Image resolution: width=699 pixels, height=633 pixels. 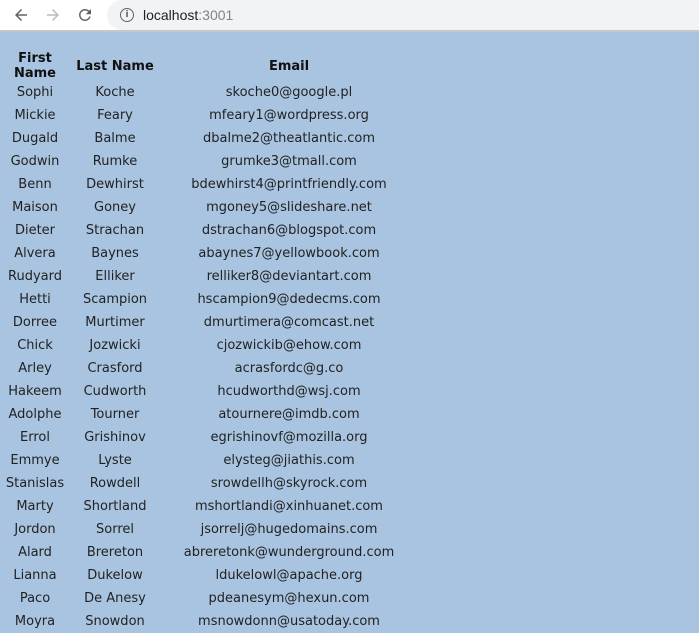 I want to click on last-name-cell: De Anesy, so click(x=115, y=598).